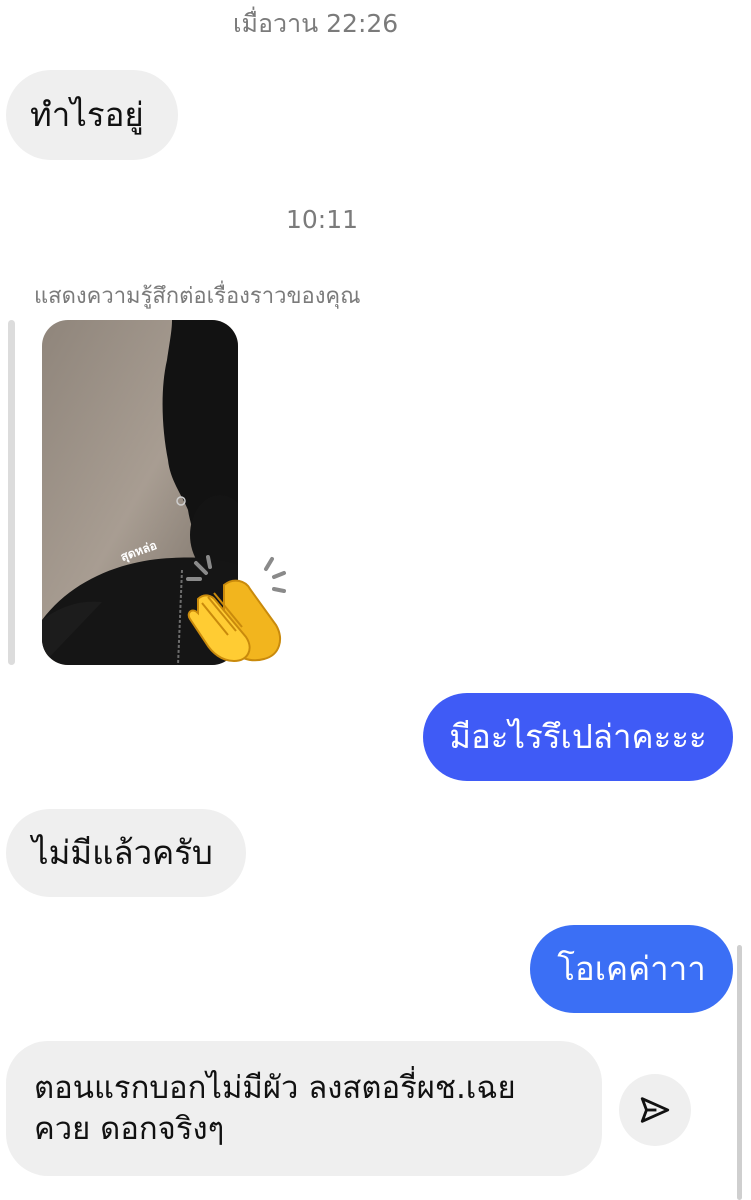 Image resolution: width=751 pixels, height=1200 pixels. What do you see at coordinates (275, 1088) in the screenshot?
I see `message-text-line1: ตอนแรกบอกไม่มีผัว ลงสตอรี่ผช.เฉย` at bounding box center [275, 1088].